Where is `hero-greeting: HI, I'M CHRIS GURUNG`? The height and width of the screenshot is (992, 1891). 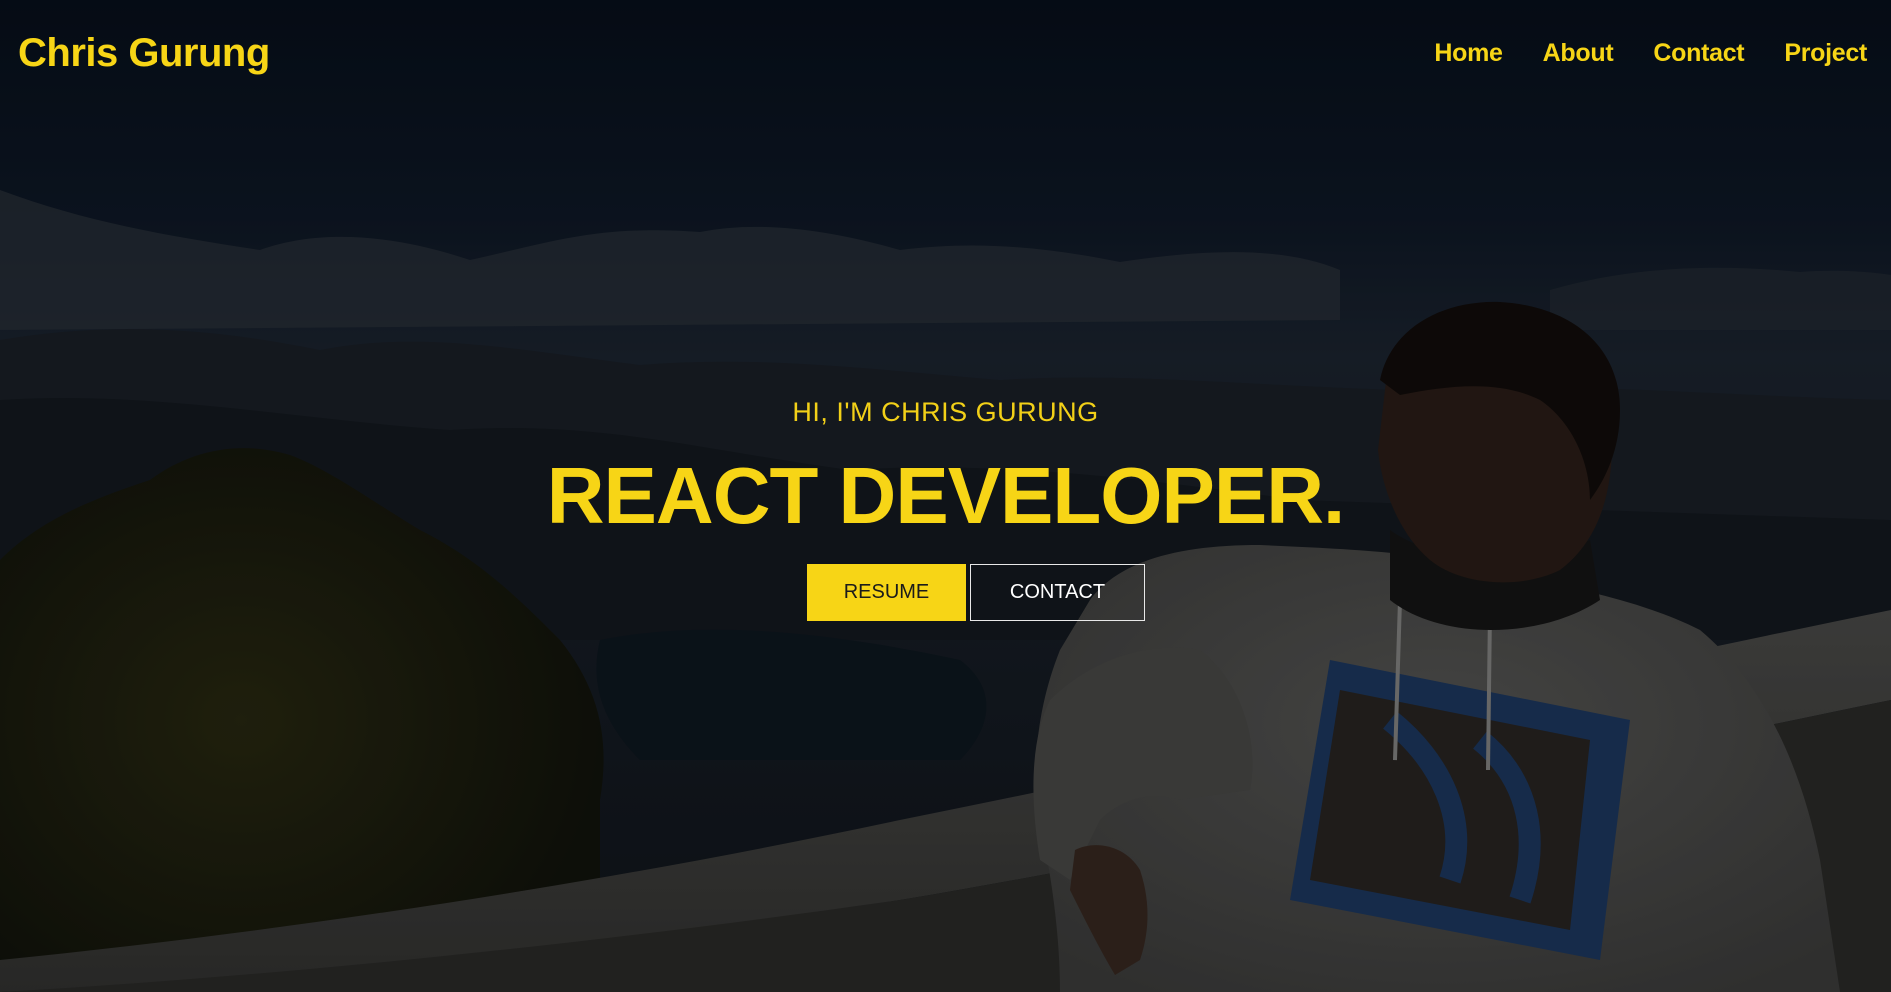
hero-greeting: HI, I'M CHRIS GURUNG is located at coordinates (945, 412).